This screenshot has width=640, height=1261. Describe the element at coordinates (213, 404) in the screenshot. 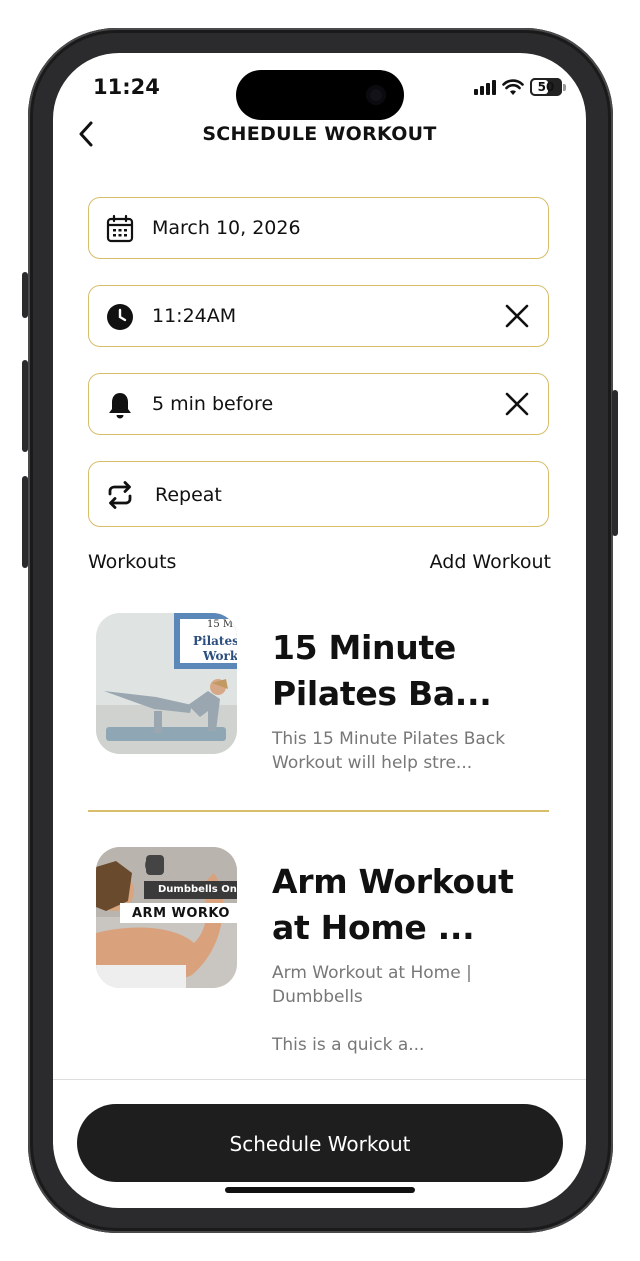

I see `reminder-value: 5 min before` at that location.